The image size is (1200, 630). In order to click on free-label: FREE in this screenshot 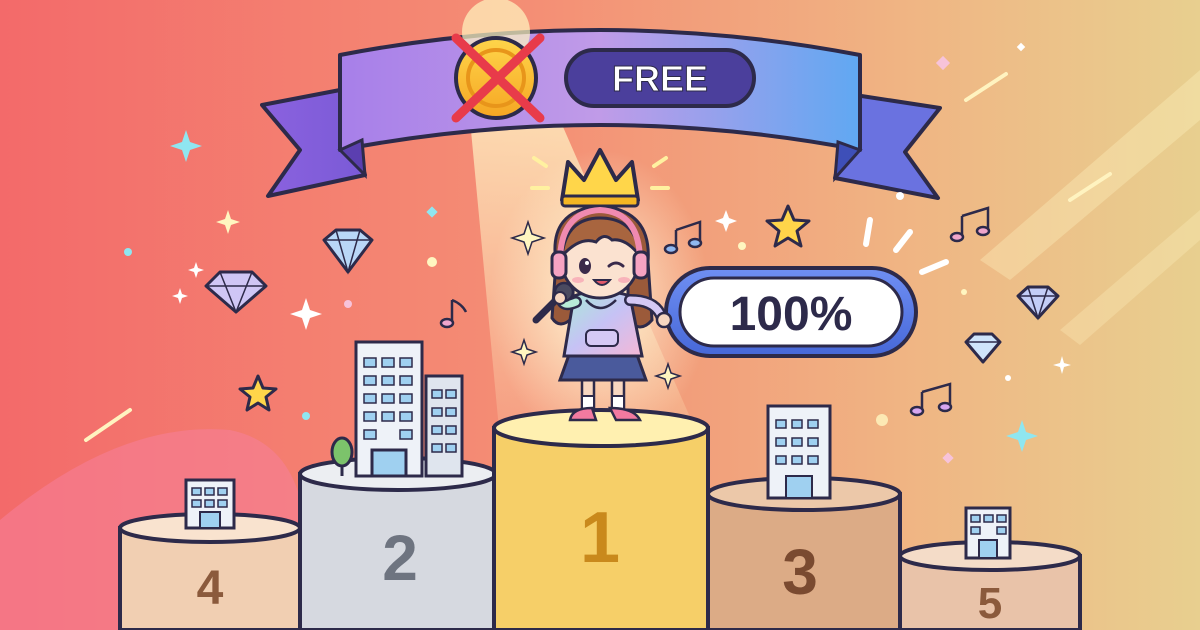, I will do `click(660, 78)`.